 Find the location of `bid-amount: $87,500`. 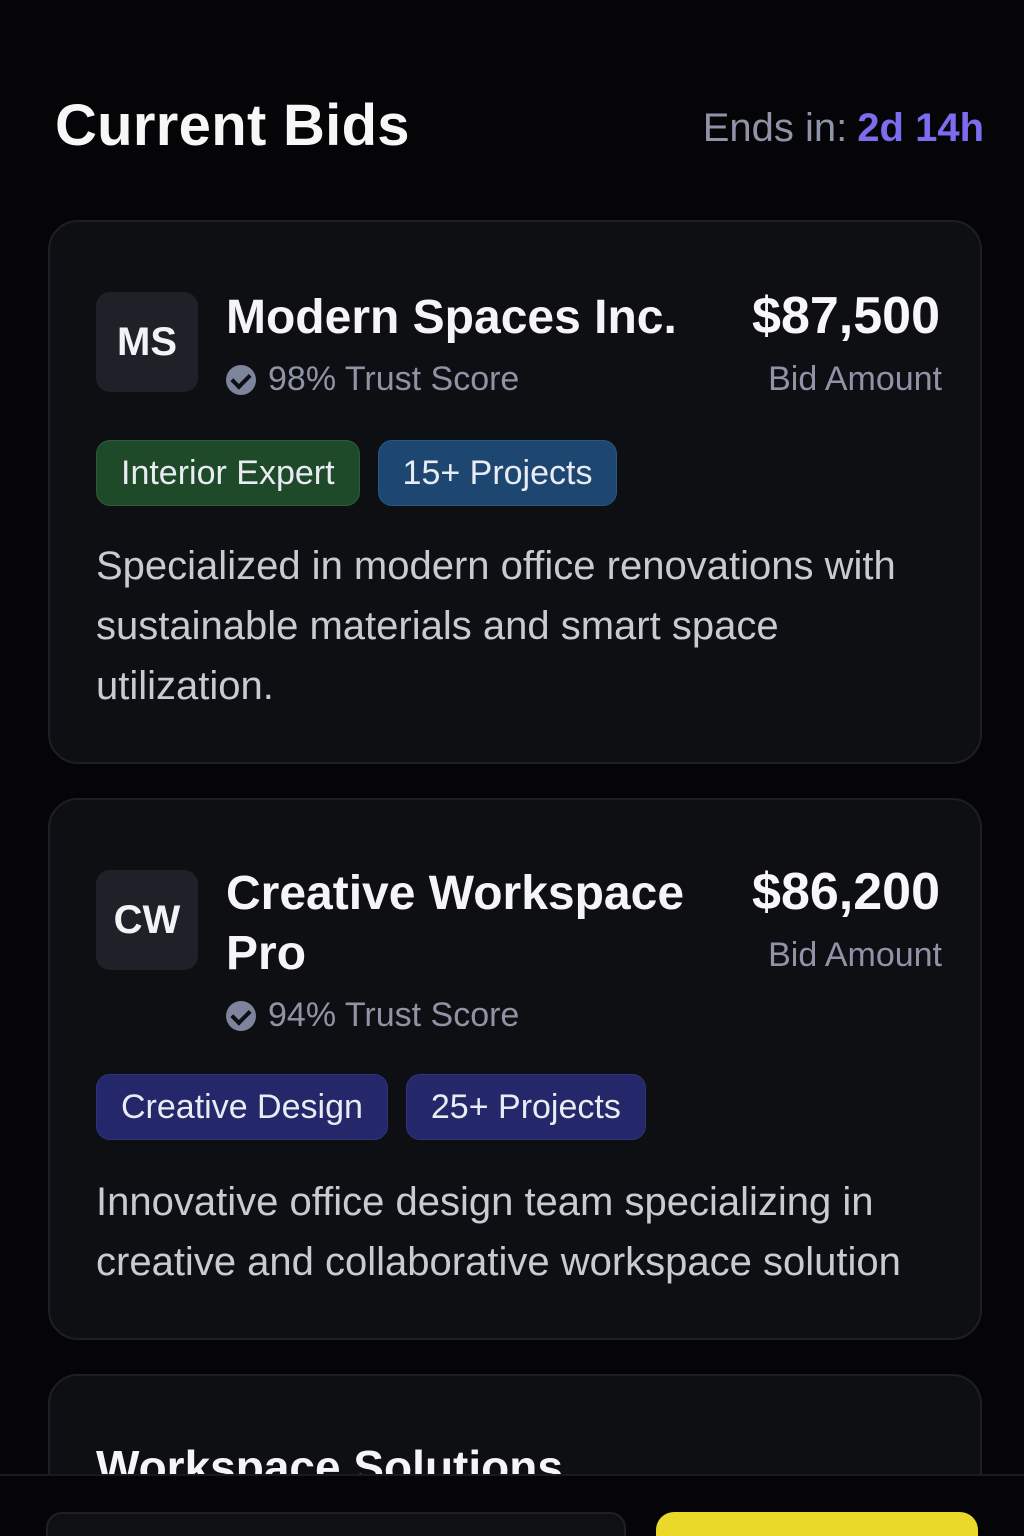

bid-amount: $87,500 is located at coordinates (846, 316).